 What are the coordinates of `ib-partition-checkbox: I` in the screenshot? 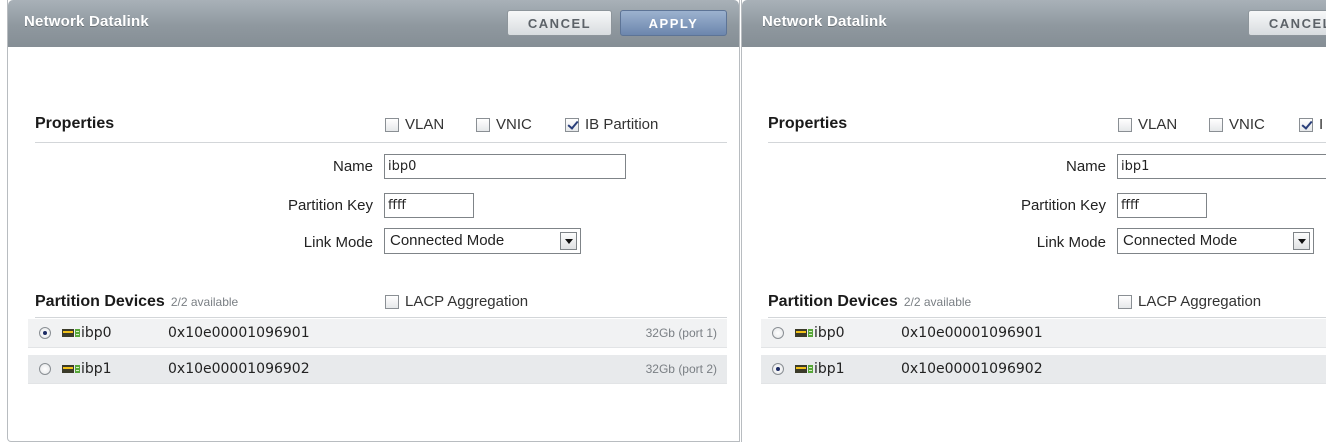 It's located at (1311, 124).